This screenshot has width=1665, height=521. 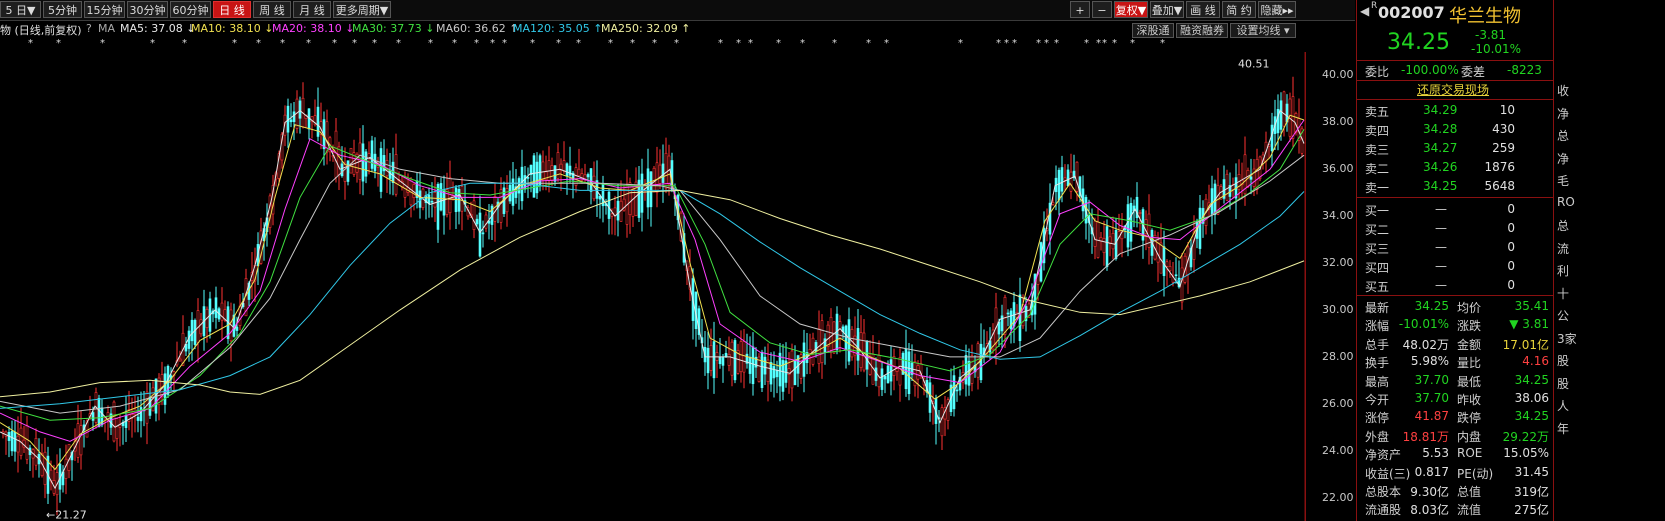 I want to click on toolbar-right-button-1: −, so click(x=1102, y=9).